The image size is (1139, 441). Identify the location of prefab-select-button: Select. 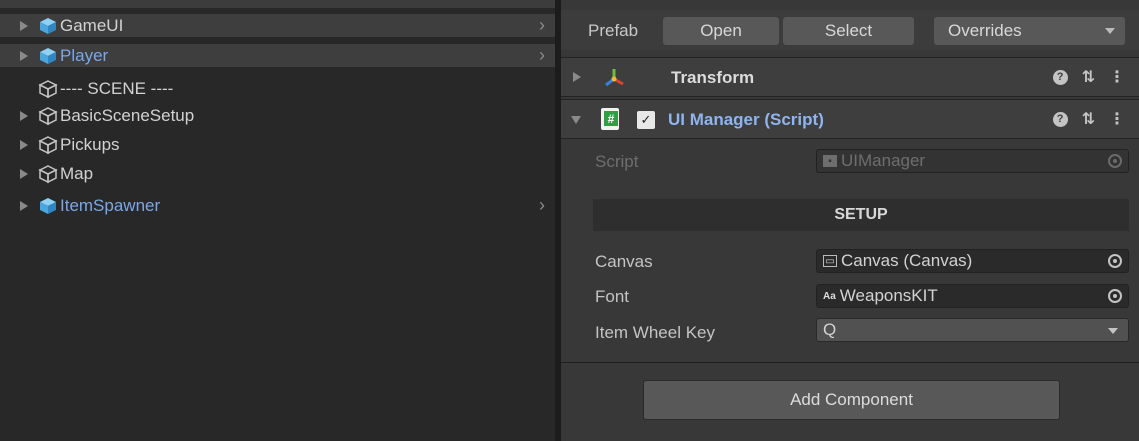
(848, 31).